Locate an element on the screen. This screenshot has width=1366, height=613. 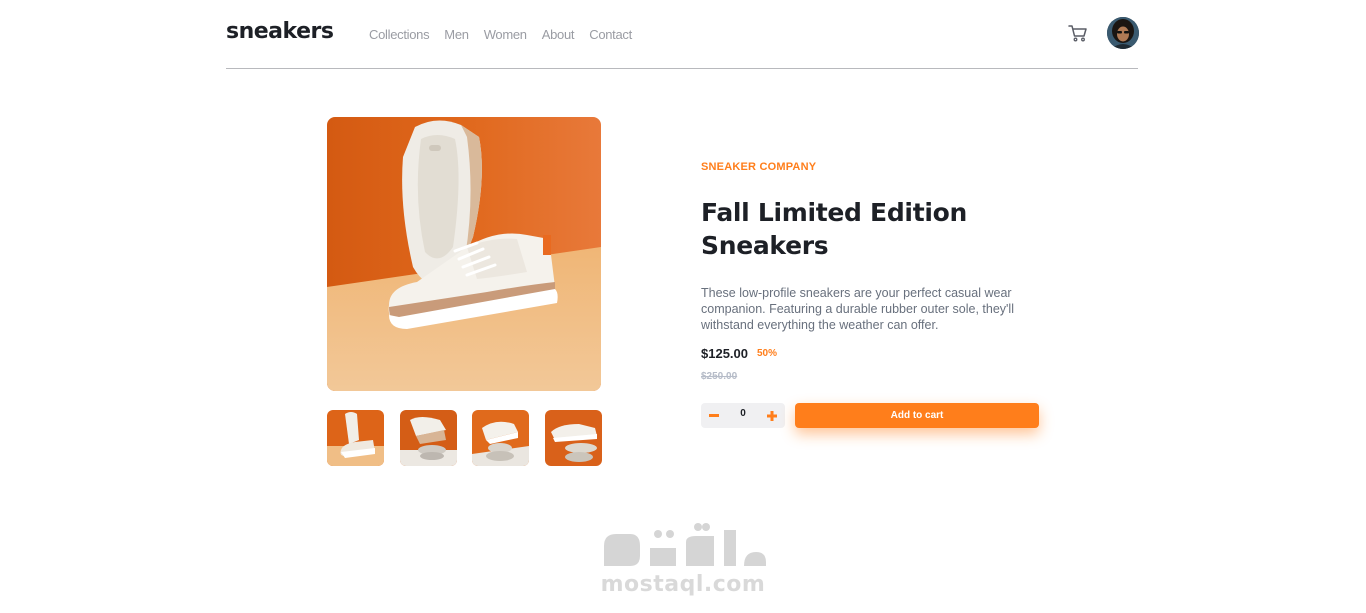
nav-link-collections: Collections is located at coordinates (399, 34).